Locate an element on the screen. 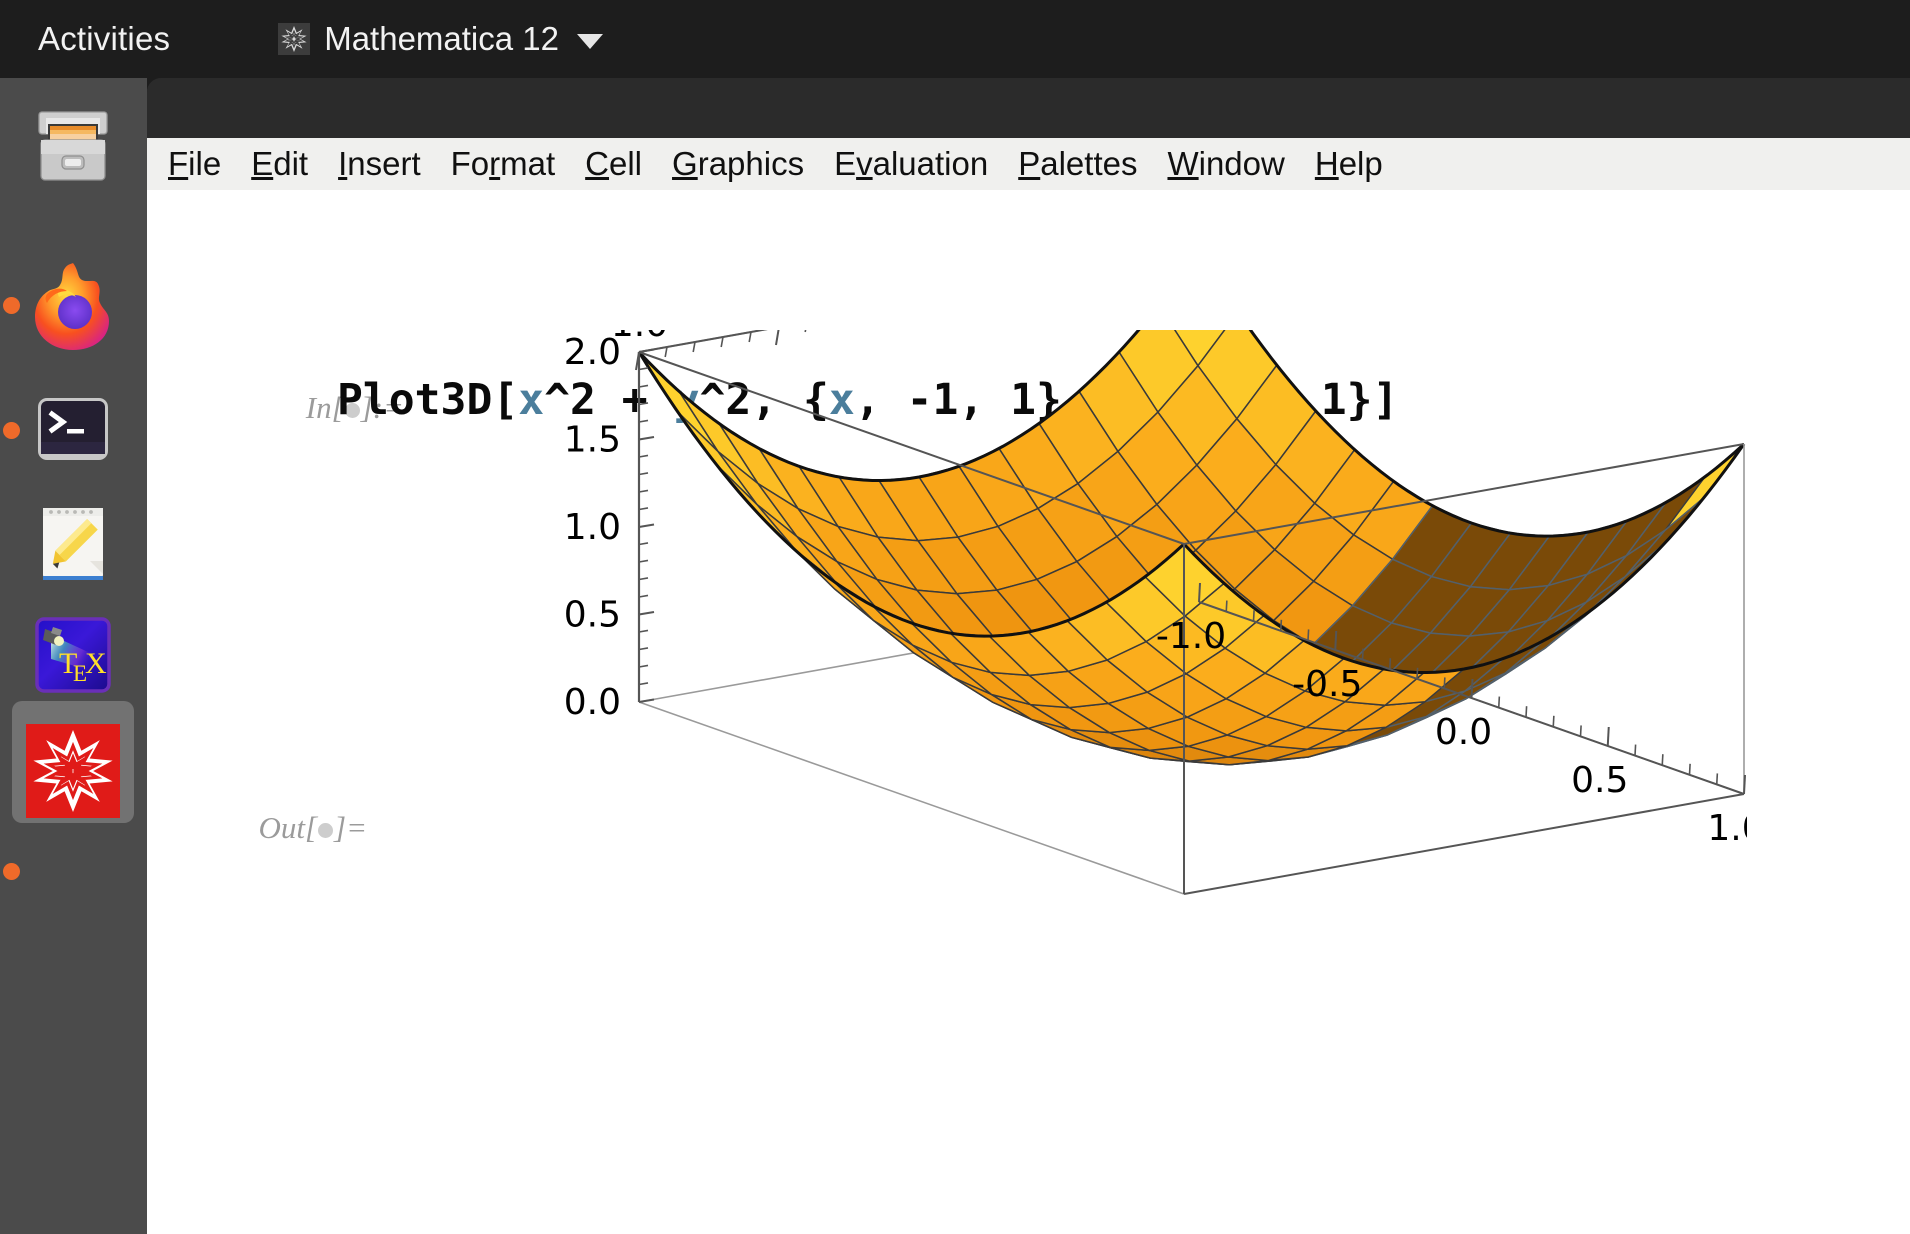  x-axis-tick-label: -0.5 is located at coordinates (1327, 684).